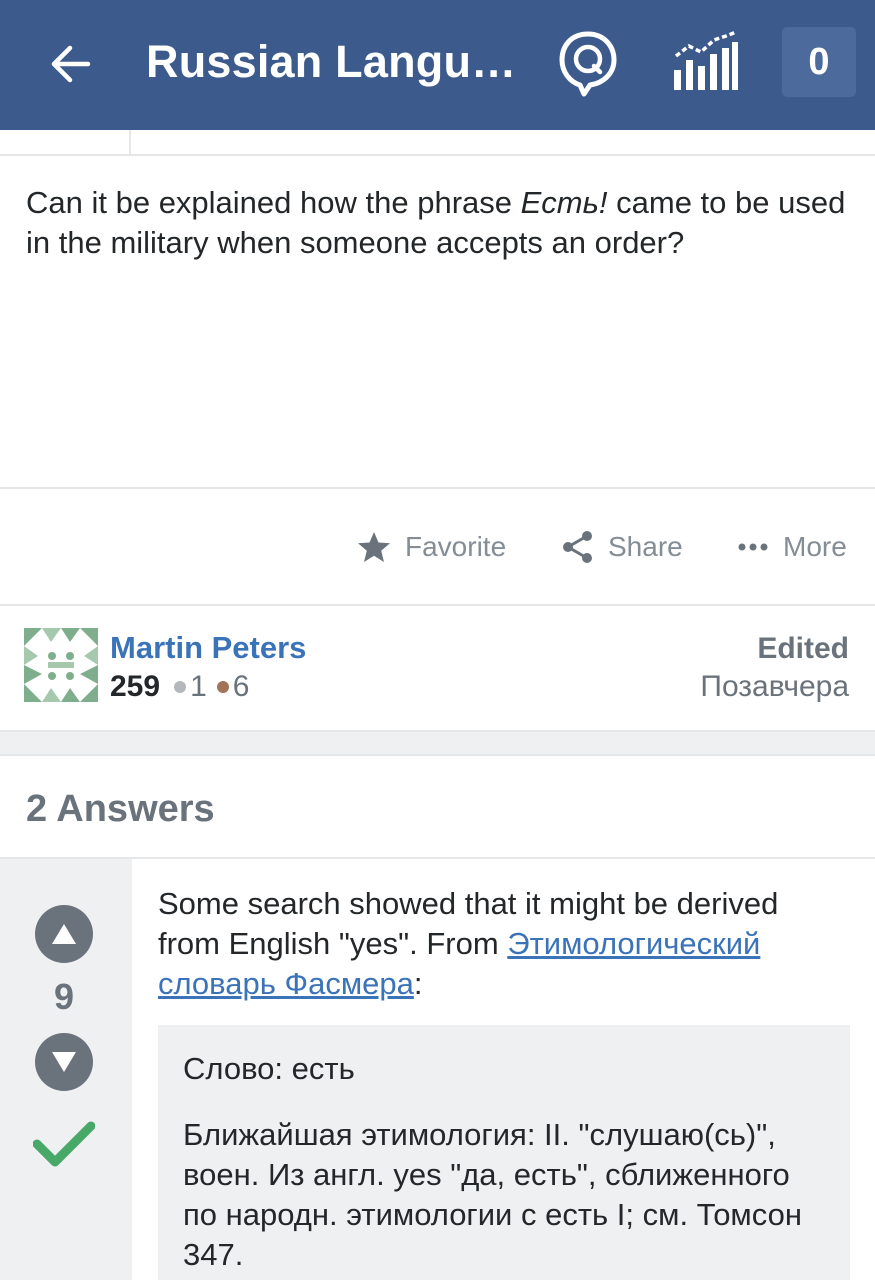  I want to click on star-icon, so click(374, 547).